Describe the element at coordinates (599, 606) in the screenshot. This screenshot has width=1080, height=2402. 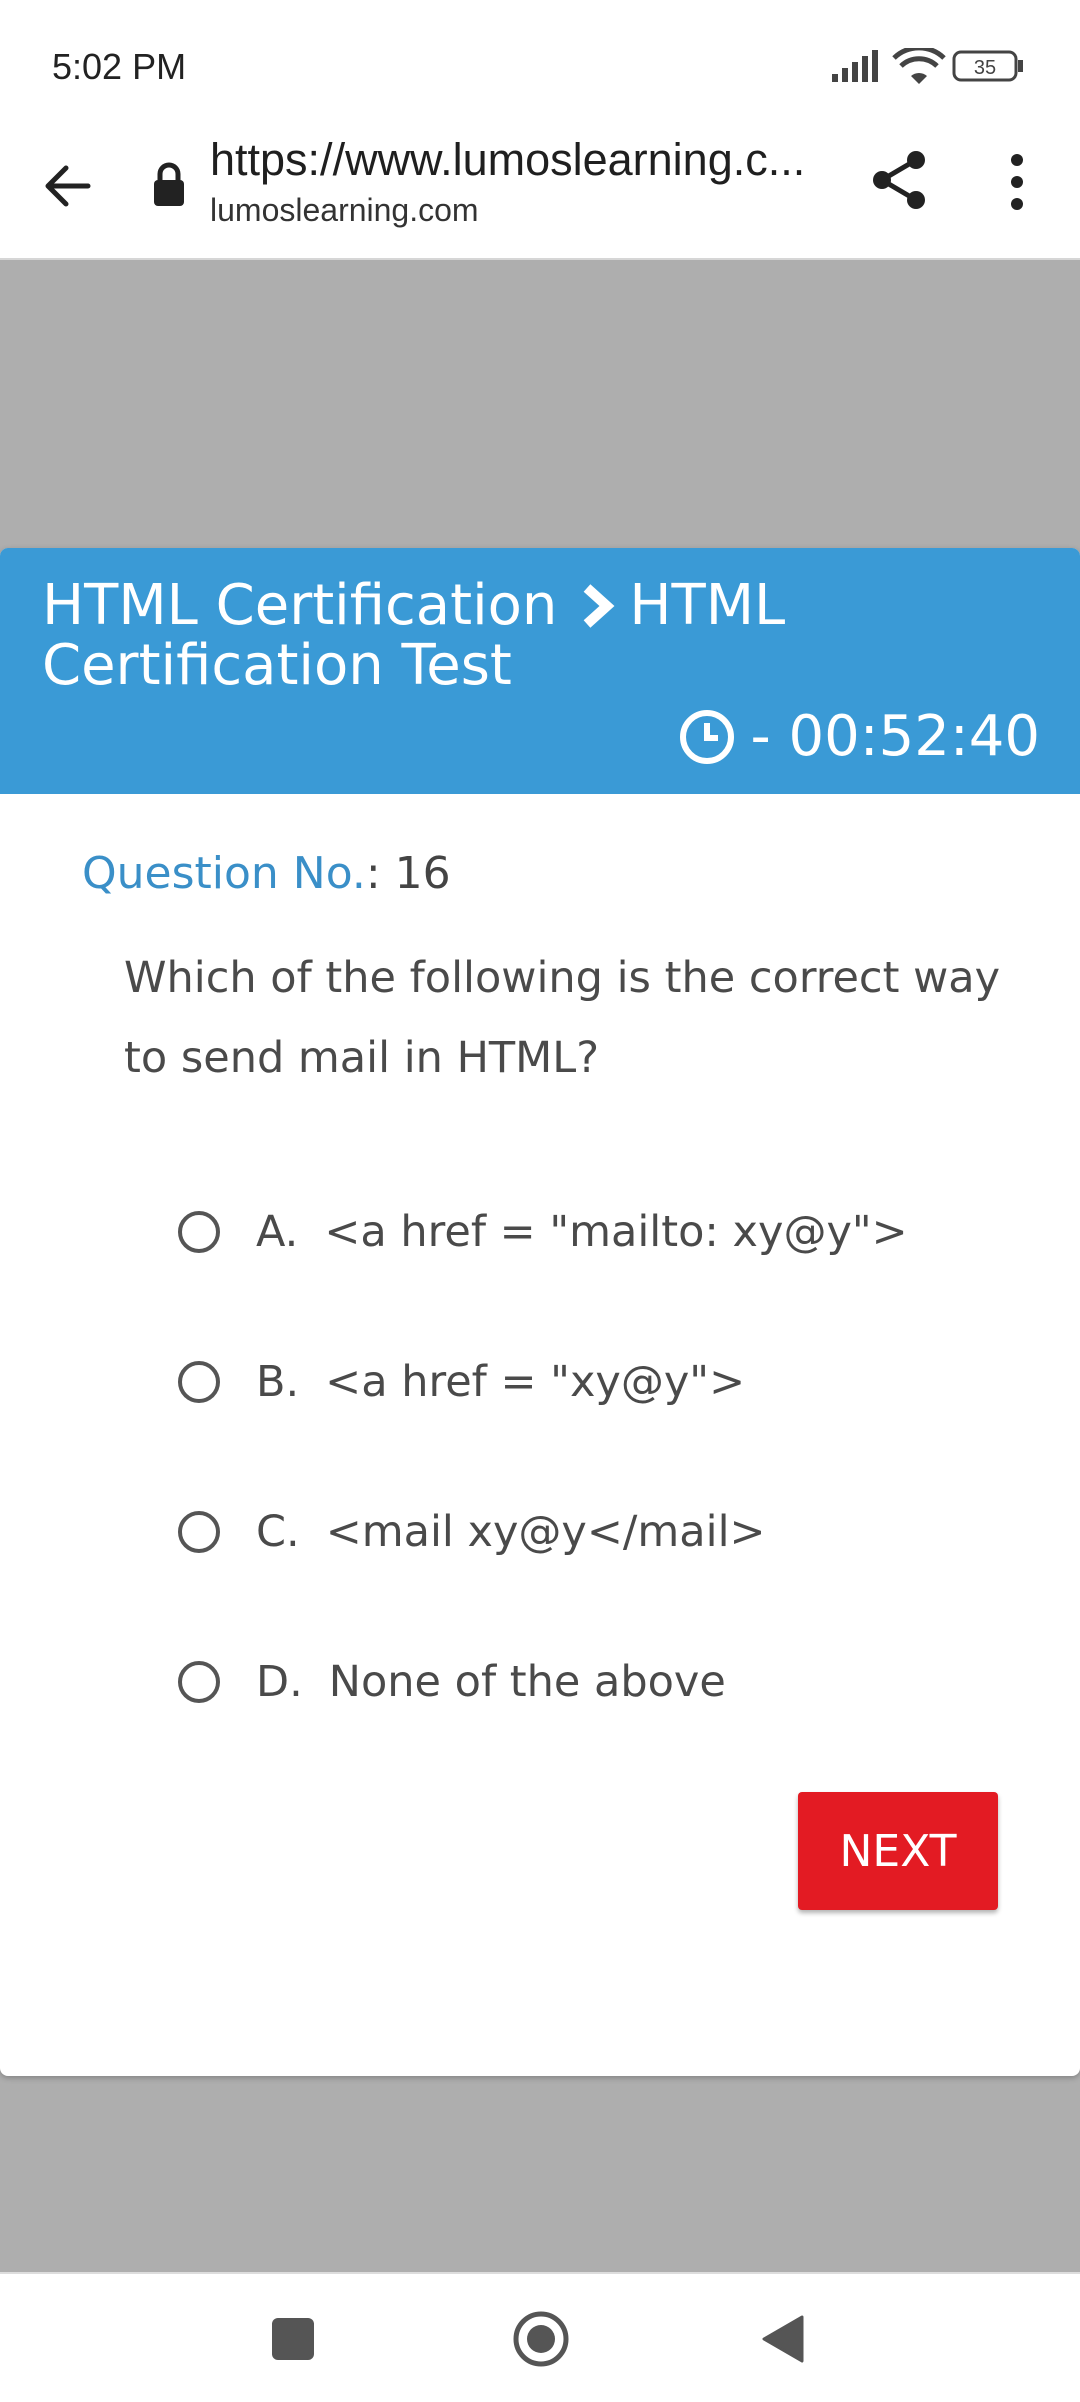
I see `chevron-right-icon` at that location.